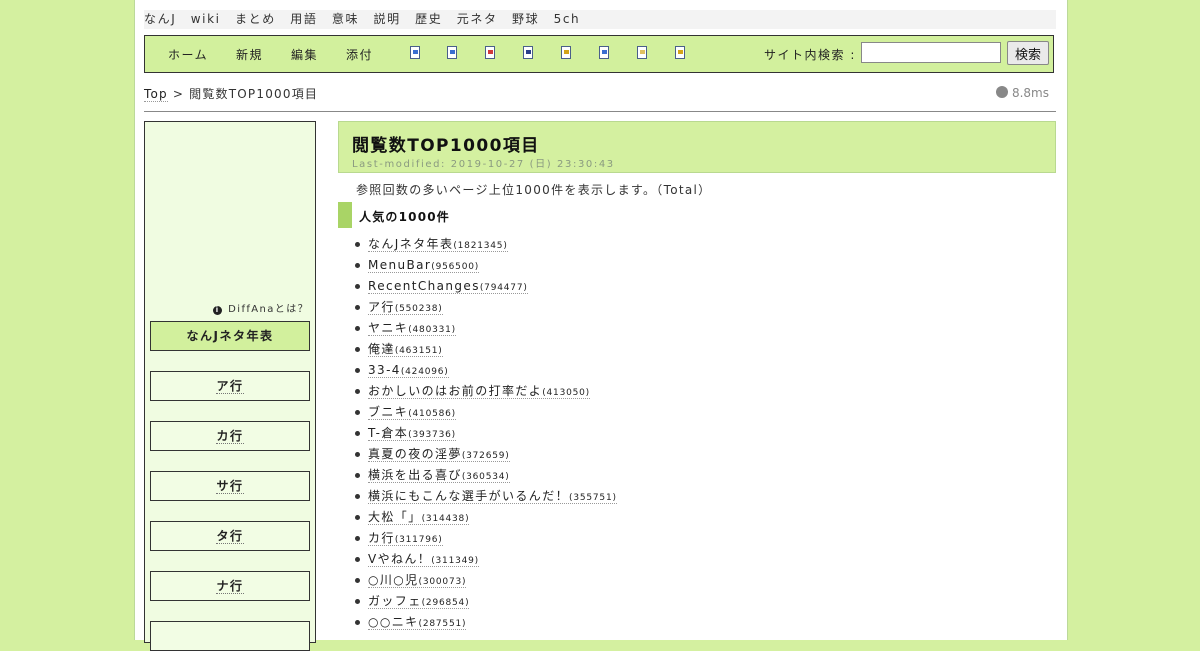 The height and width of the screenshot is (651, 1200). What do you see at coordinates (566, 393) in the screenshot?
I see `view-count: (413050)` at bounding box center [566, 393].